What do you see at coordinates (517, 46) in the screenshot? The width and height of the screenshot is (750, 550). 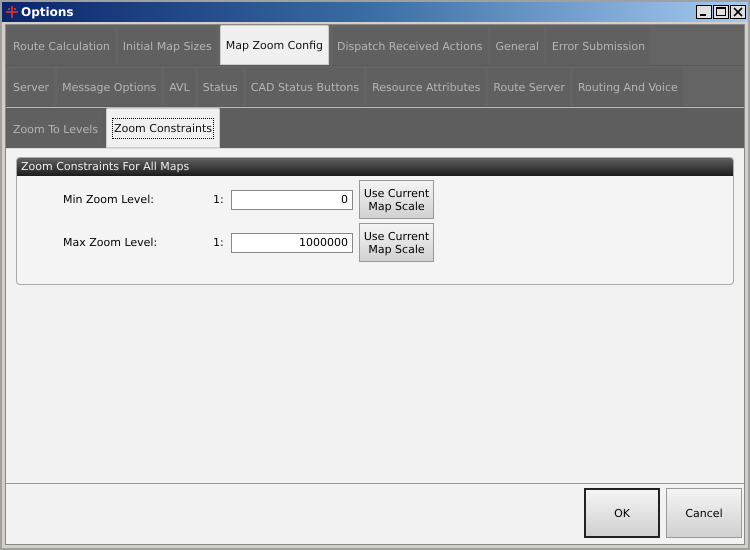 I see `tab: General` at bounding box center [517, 46].